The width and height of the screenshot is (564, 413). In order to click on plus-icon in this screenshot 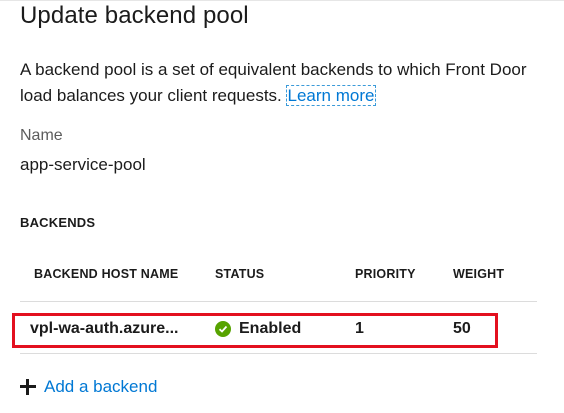, I will do `click(28, 387)`.